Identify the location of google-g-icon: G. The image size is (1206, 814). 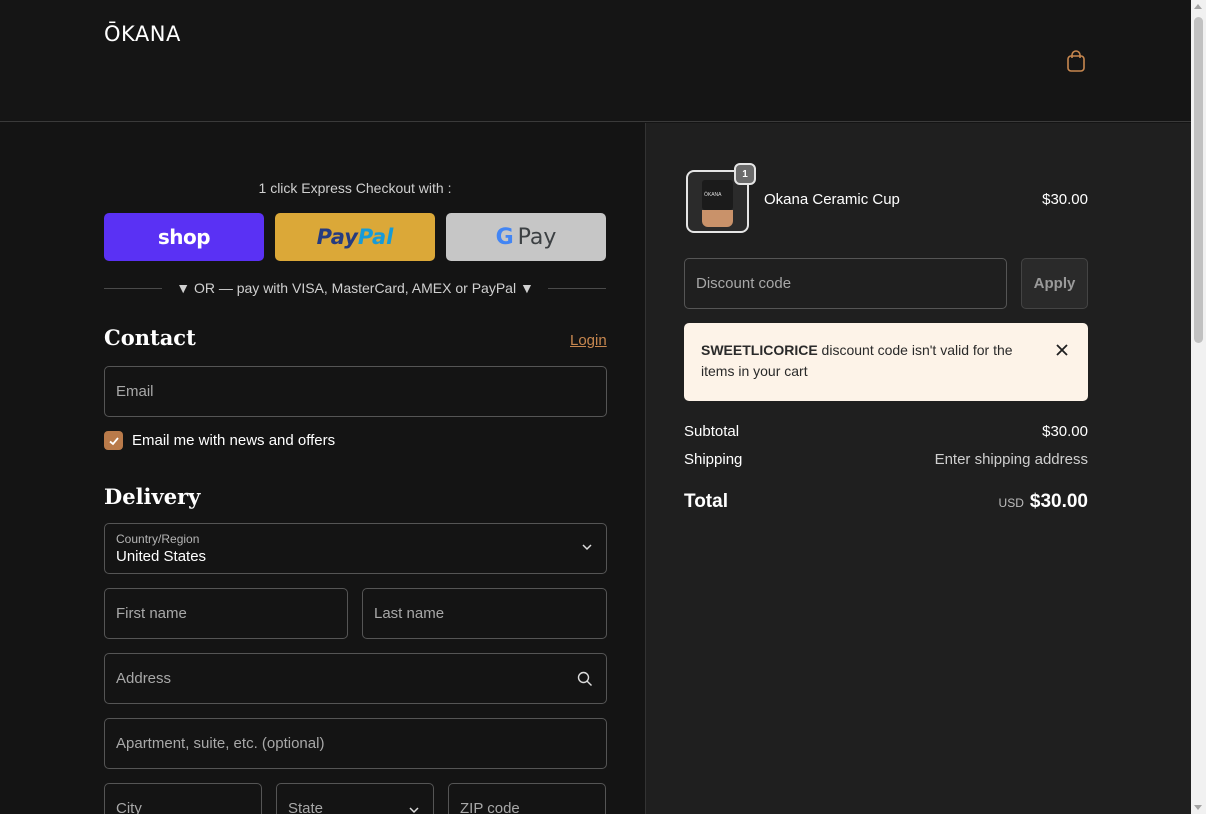
(504, 237).